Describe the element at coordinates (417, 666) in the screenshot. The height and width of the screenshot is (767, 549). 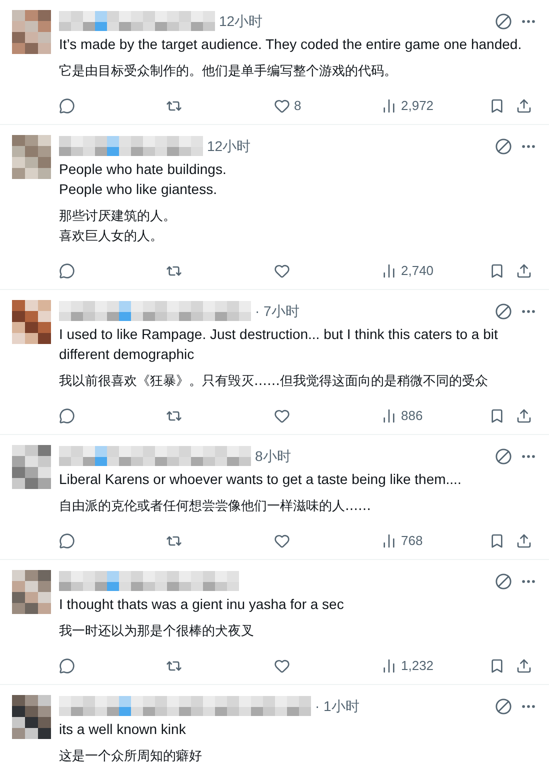
I see `view-count: 1,232` at that location.